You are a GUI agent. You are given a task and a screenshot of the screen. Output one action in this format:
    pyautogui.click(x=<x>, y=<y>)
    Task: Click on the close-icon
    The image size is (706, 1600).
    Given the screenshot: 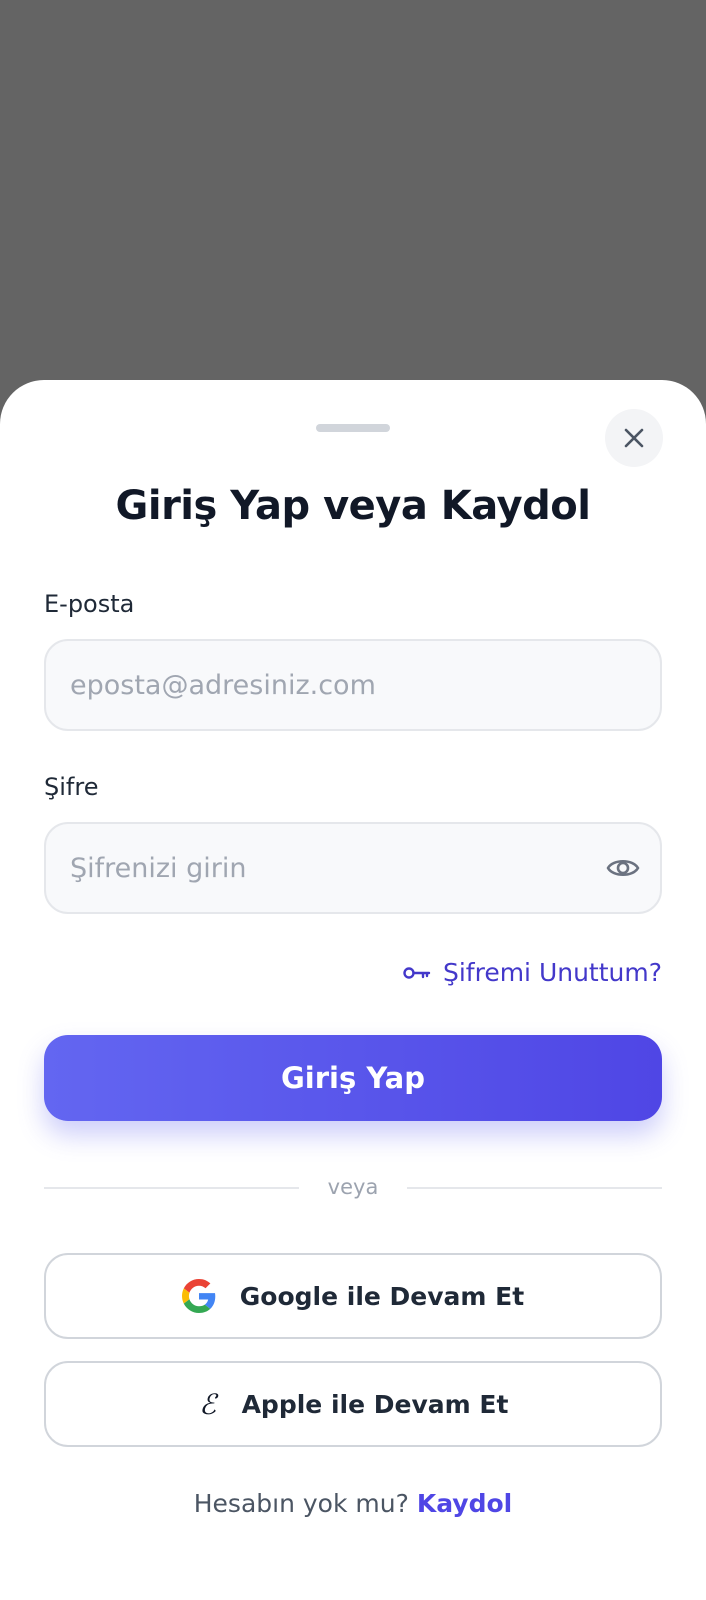 What is the action you would take?
    pyautogui.click(x=634, y=438)
    